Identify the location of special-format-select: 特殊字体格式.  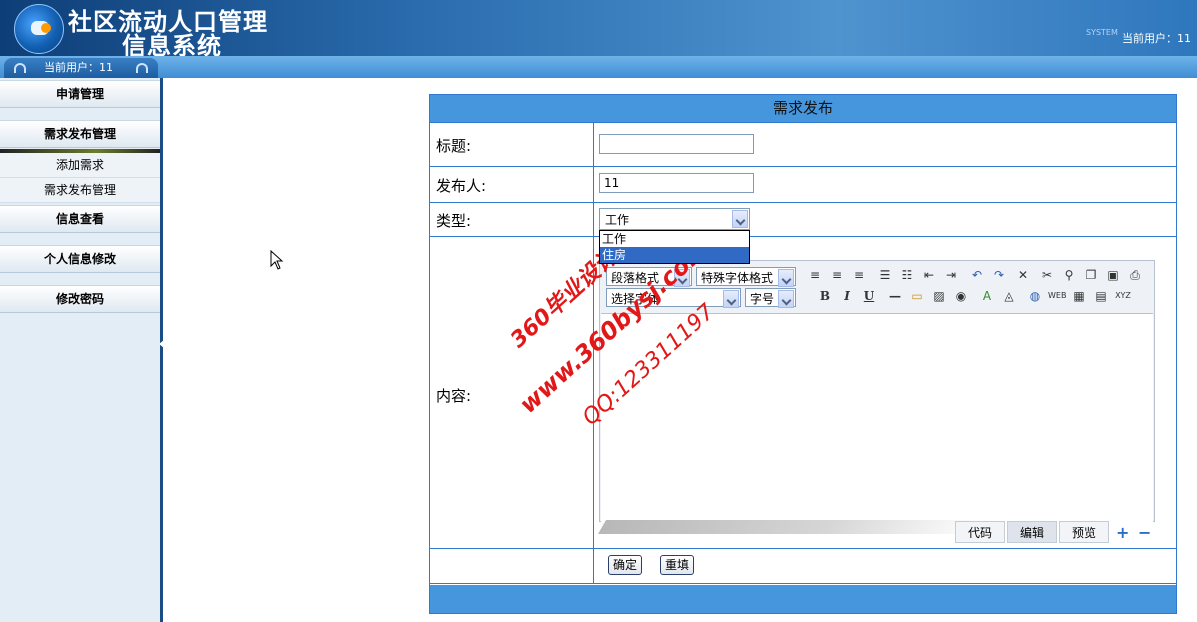
(746, 277).